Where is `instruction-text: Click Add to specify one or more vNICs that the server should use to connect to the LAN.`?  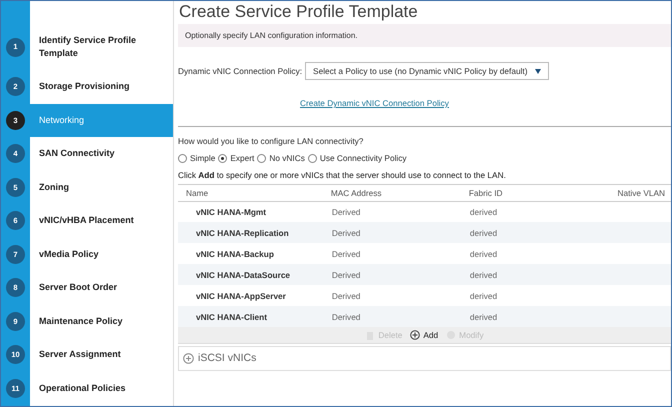 instruction-text: Click Add to specify one or more vNICs that the server should use to connect to the LAN. is located at coordinates (342, 175).